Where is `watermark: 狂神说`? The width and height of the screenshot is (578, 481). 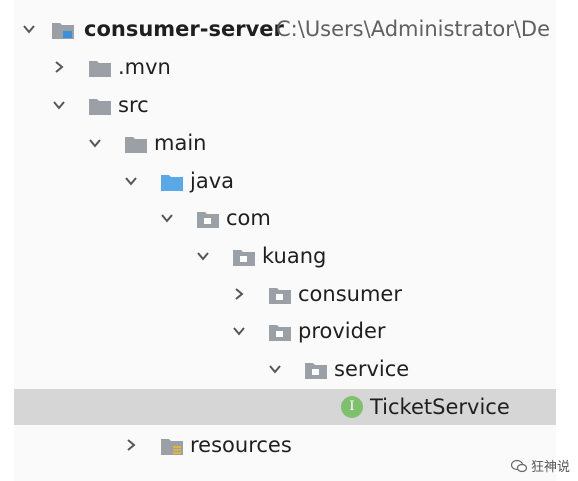 watermark: 狂神说 is located at coordinates (540, 465).